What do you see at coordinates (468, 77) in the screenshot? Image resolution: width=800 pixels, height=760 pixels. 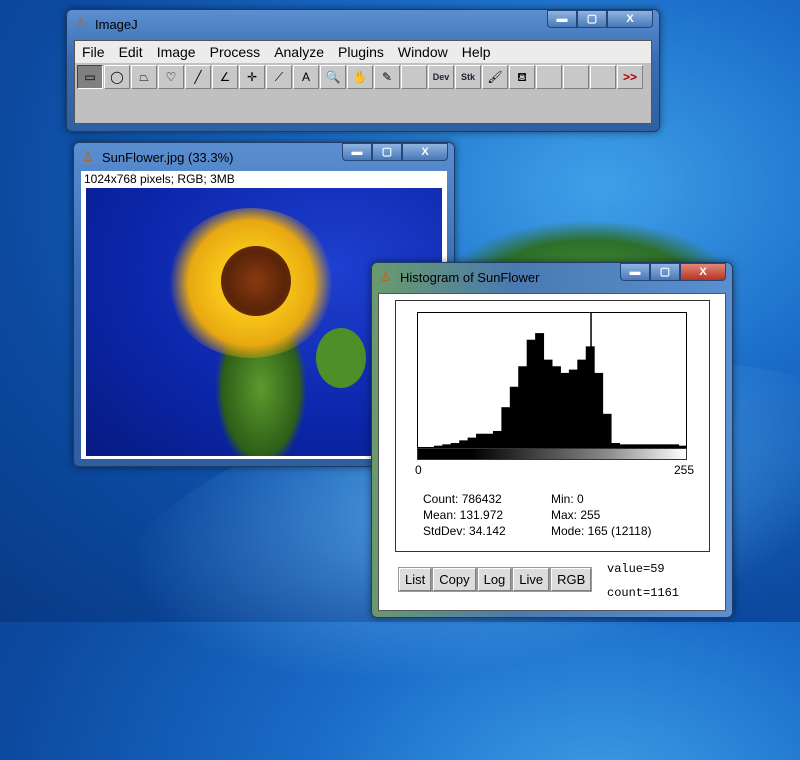 I see `stk-icon: Stk` at bounding box center [468, 77].